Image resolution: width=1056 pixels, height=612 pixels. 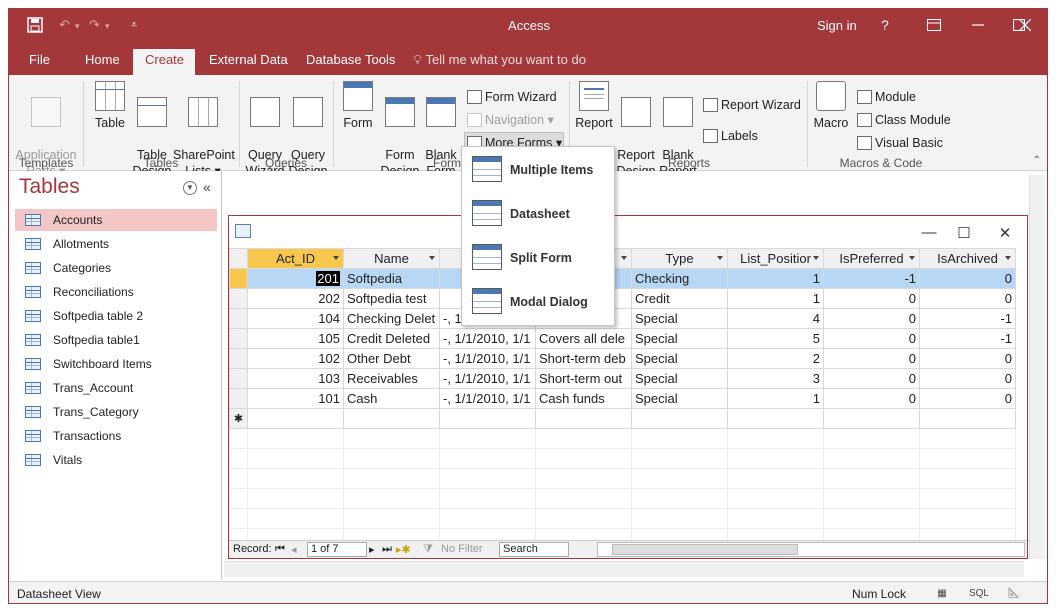 What do you see at coordinates (116, 412) in the screenshot?
I see `nav-item-table: Trans_Category` at bounding box center [116, 412].